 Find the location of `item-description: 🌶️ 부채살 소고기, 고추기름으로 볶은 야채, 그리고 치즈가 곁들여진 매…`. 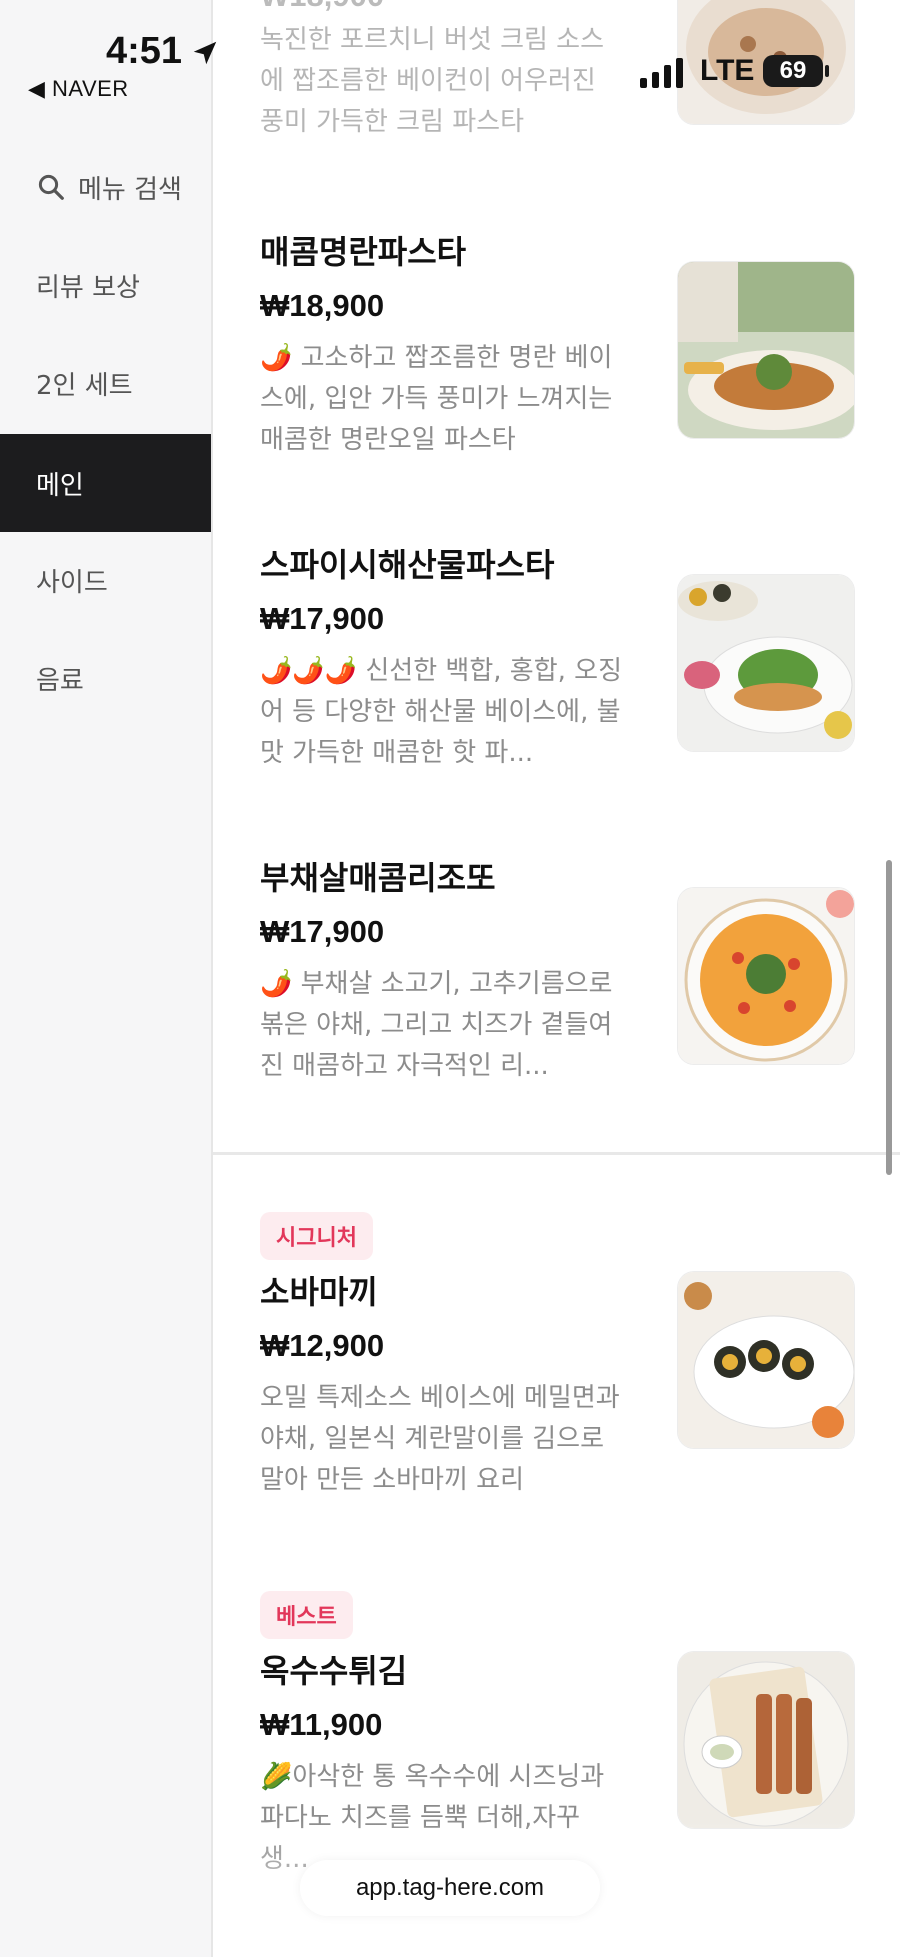

item-description: 🌶️ 부채살 소고기, 고추기름으로 볶은 야채, 그리고 치즈가 곁들여진 매… is located at coordinates (436, 1025).